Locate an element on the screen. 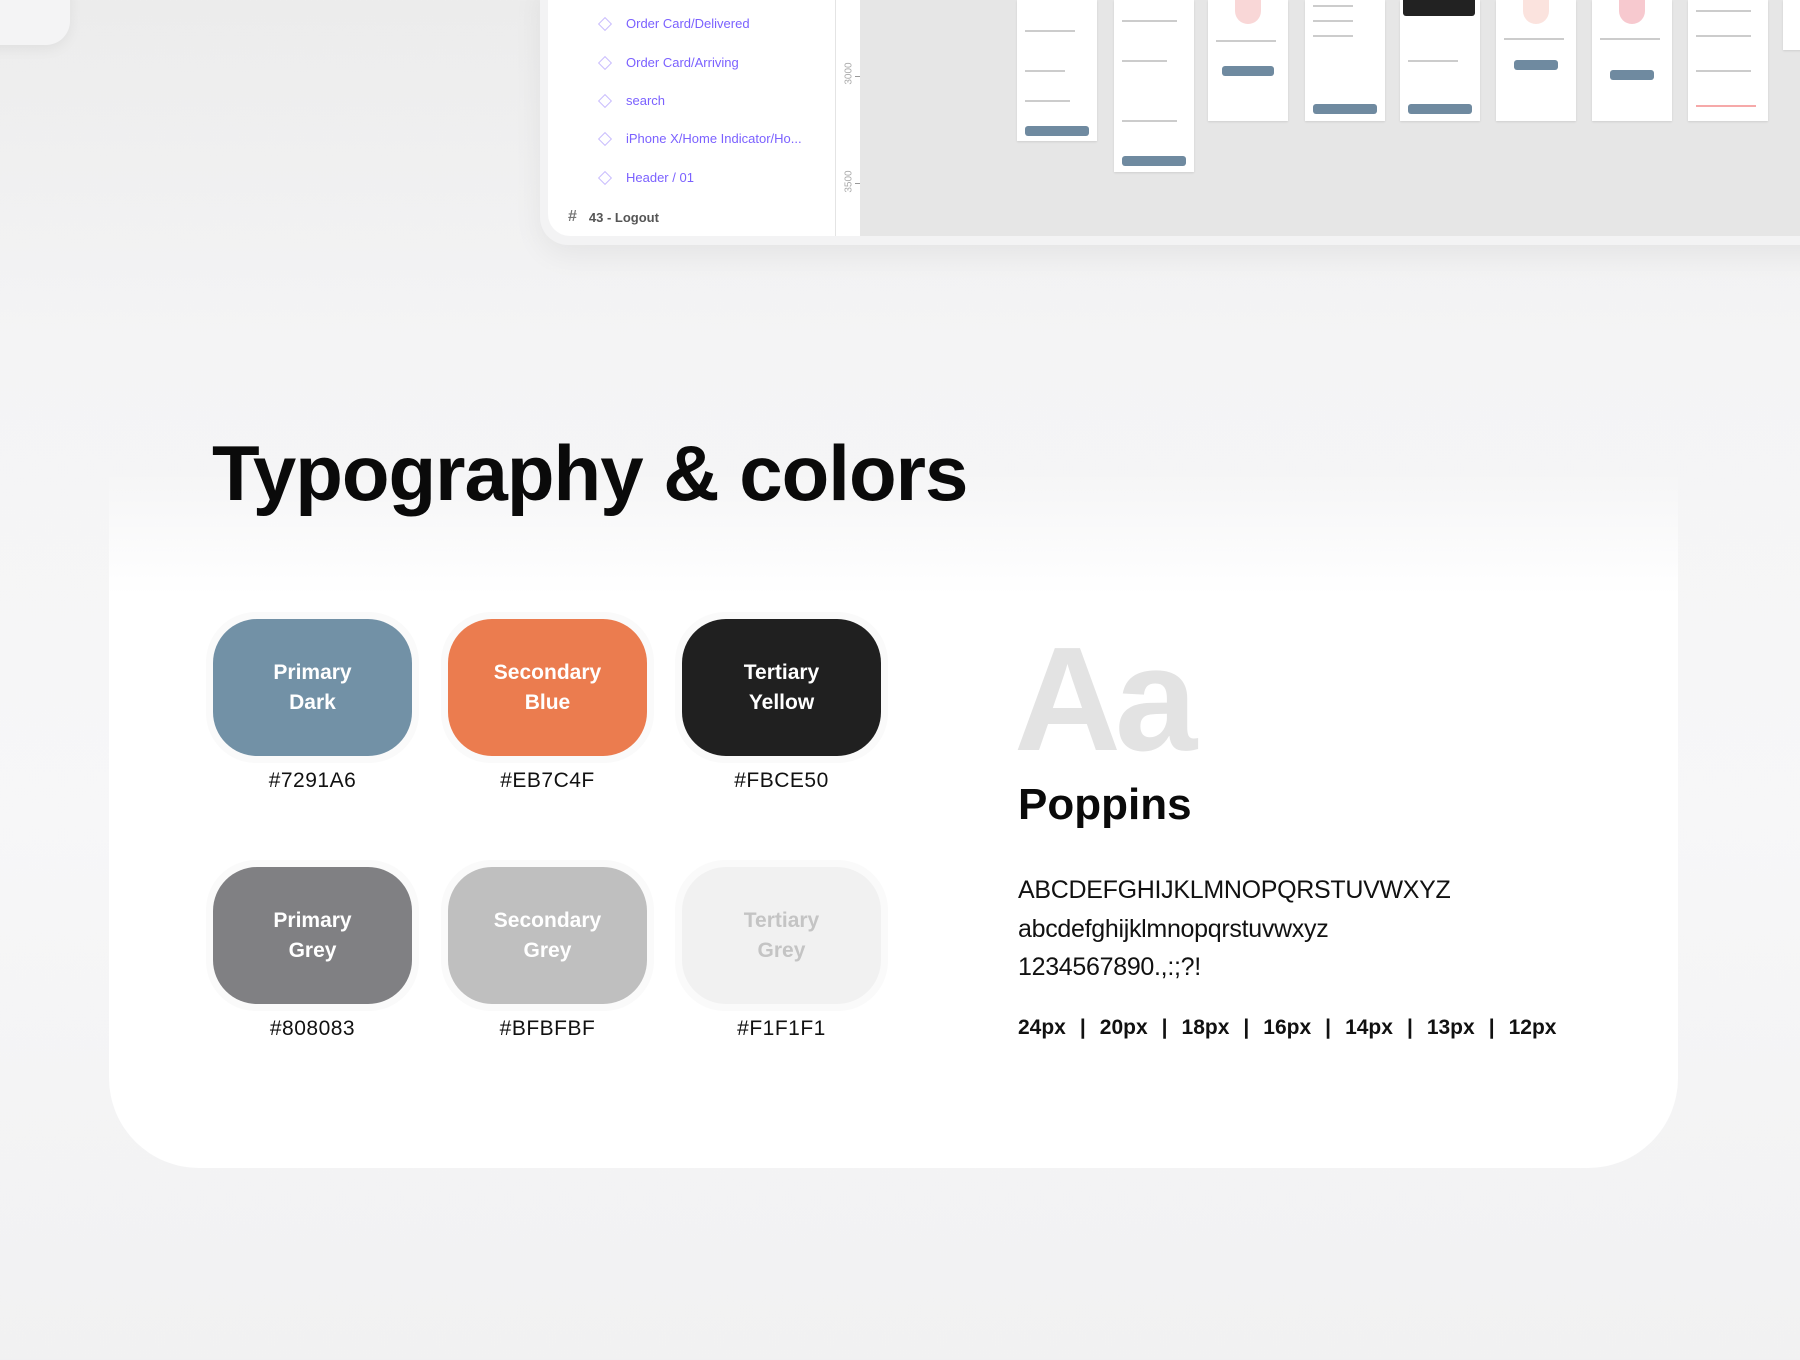  layer-item: Order Card/Arriving is located at coordinates (667, 62).